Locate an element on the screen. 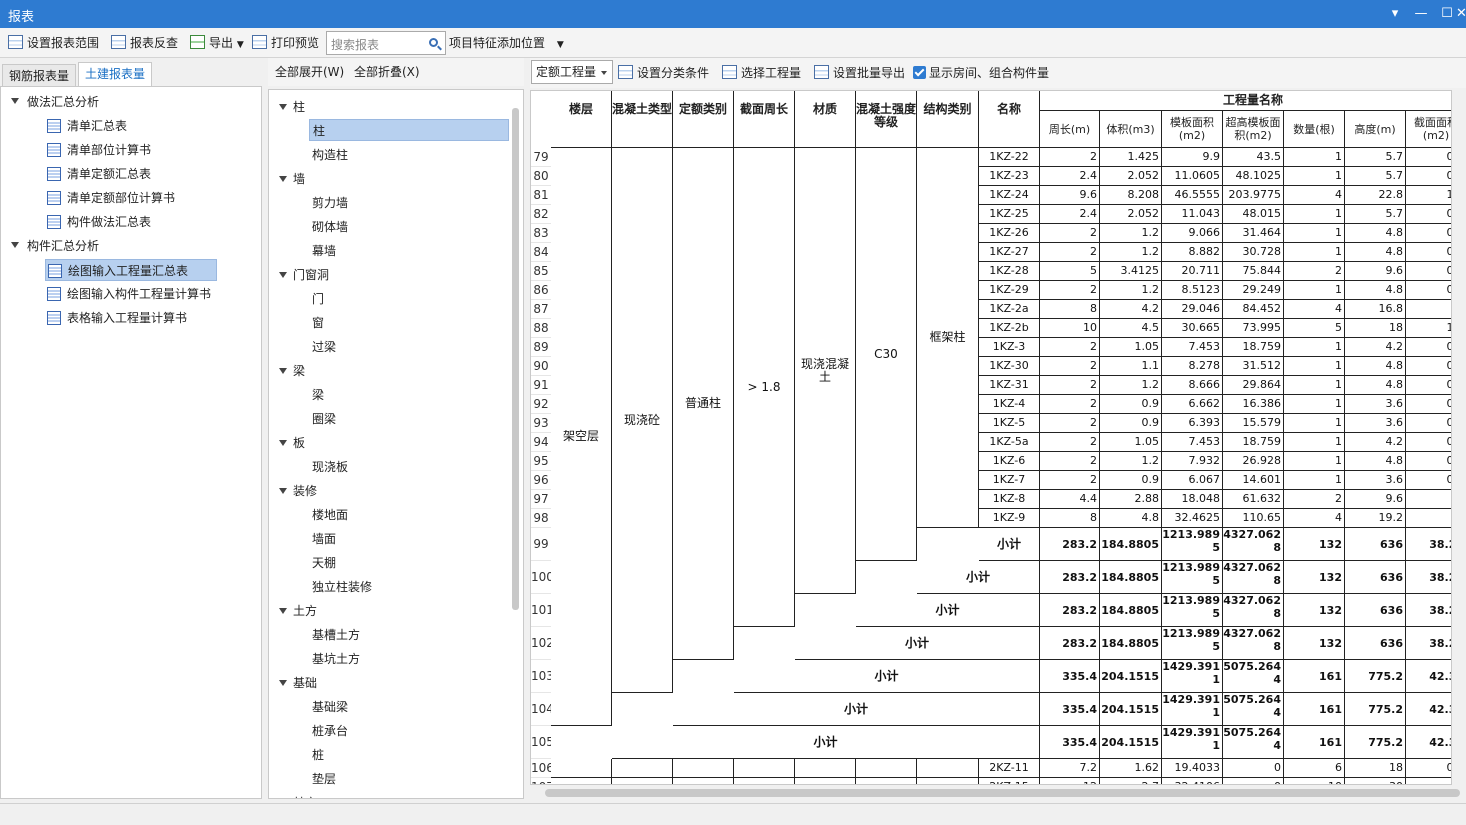 This screenshot has height=825, width=1466. quantity-cell: 5.7 is located at coordinates (1375, 176).